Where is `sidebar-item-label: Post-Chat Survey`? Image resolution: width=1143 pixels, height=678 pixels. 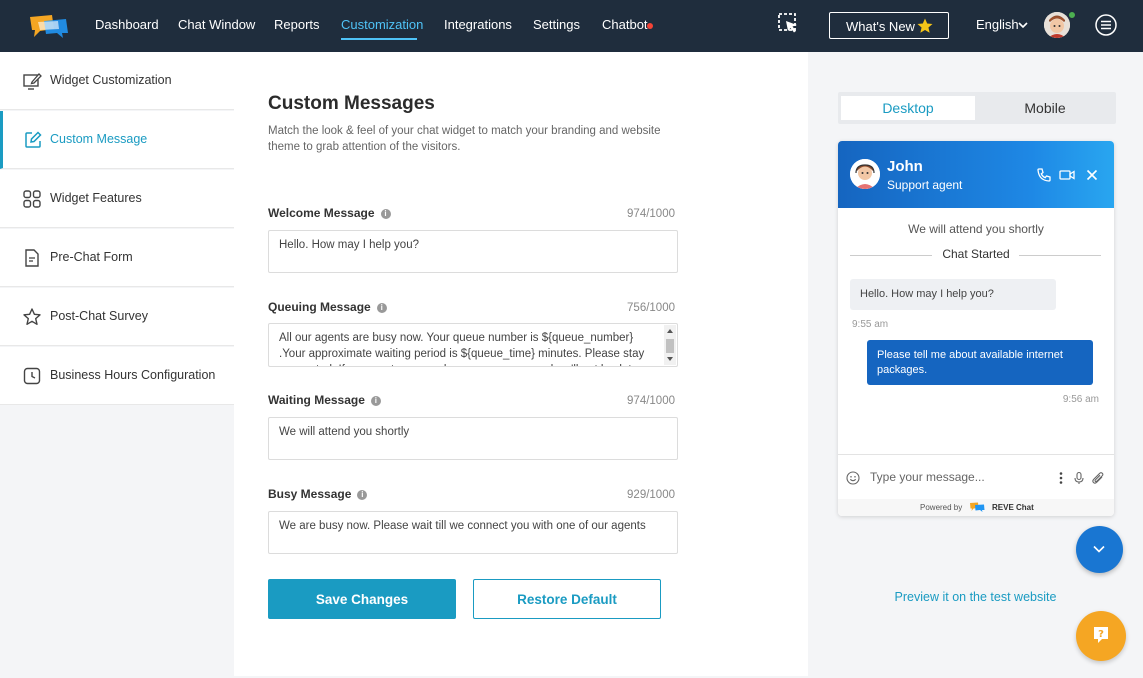
sidebar-item-label: Post-Chat Survey is located at coordinates (99, 316).